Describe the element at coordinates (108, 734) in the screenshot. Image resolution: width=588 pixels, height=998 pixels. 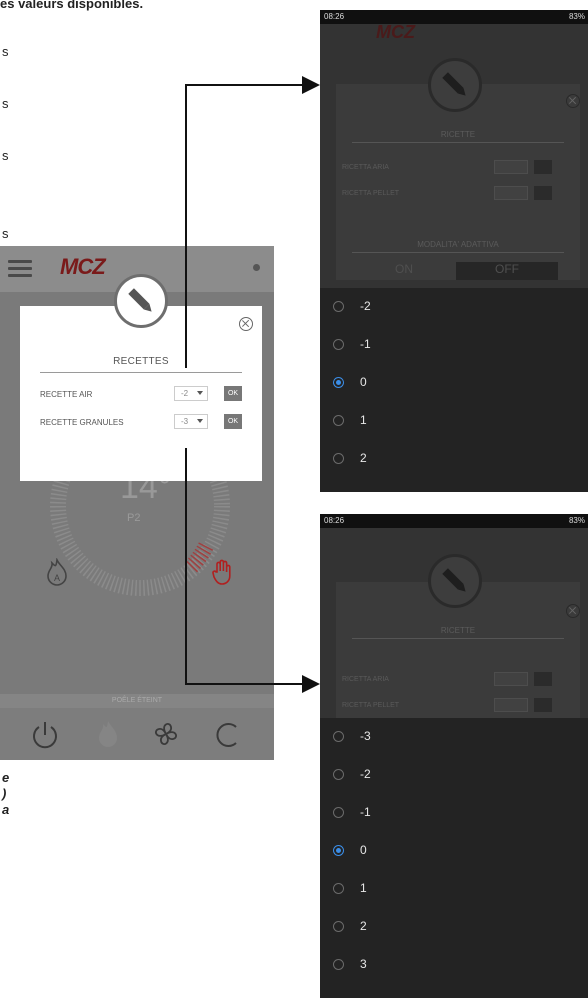
I see `flame-icon` at that location.